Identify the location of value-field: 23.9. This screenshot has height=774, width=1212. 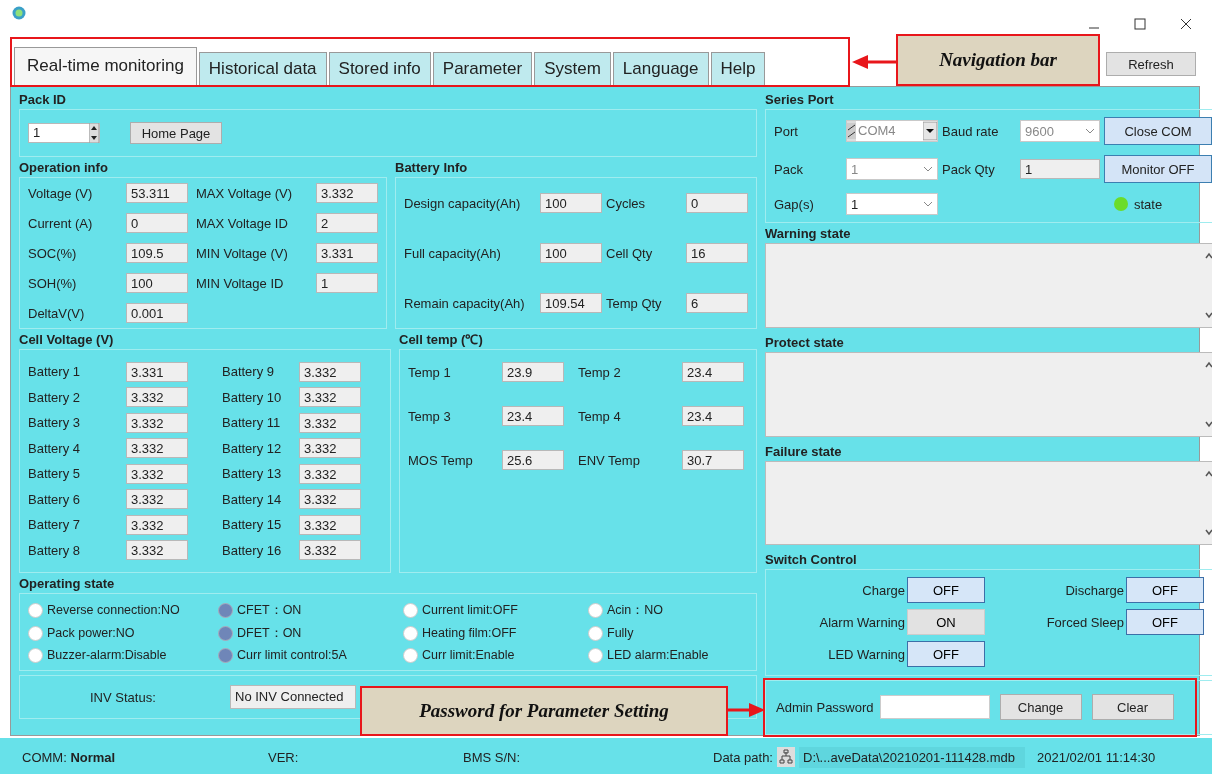
(533, 372).